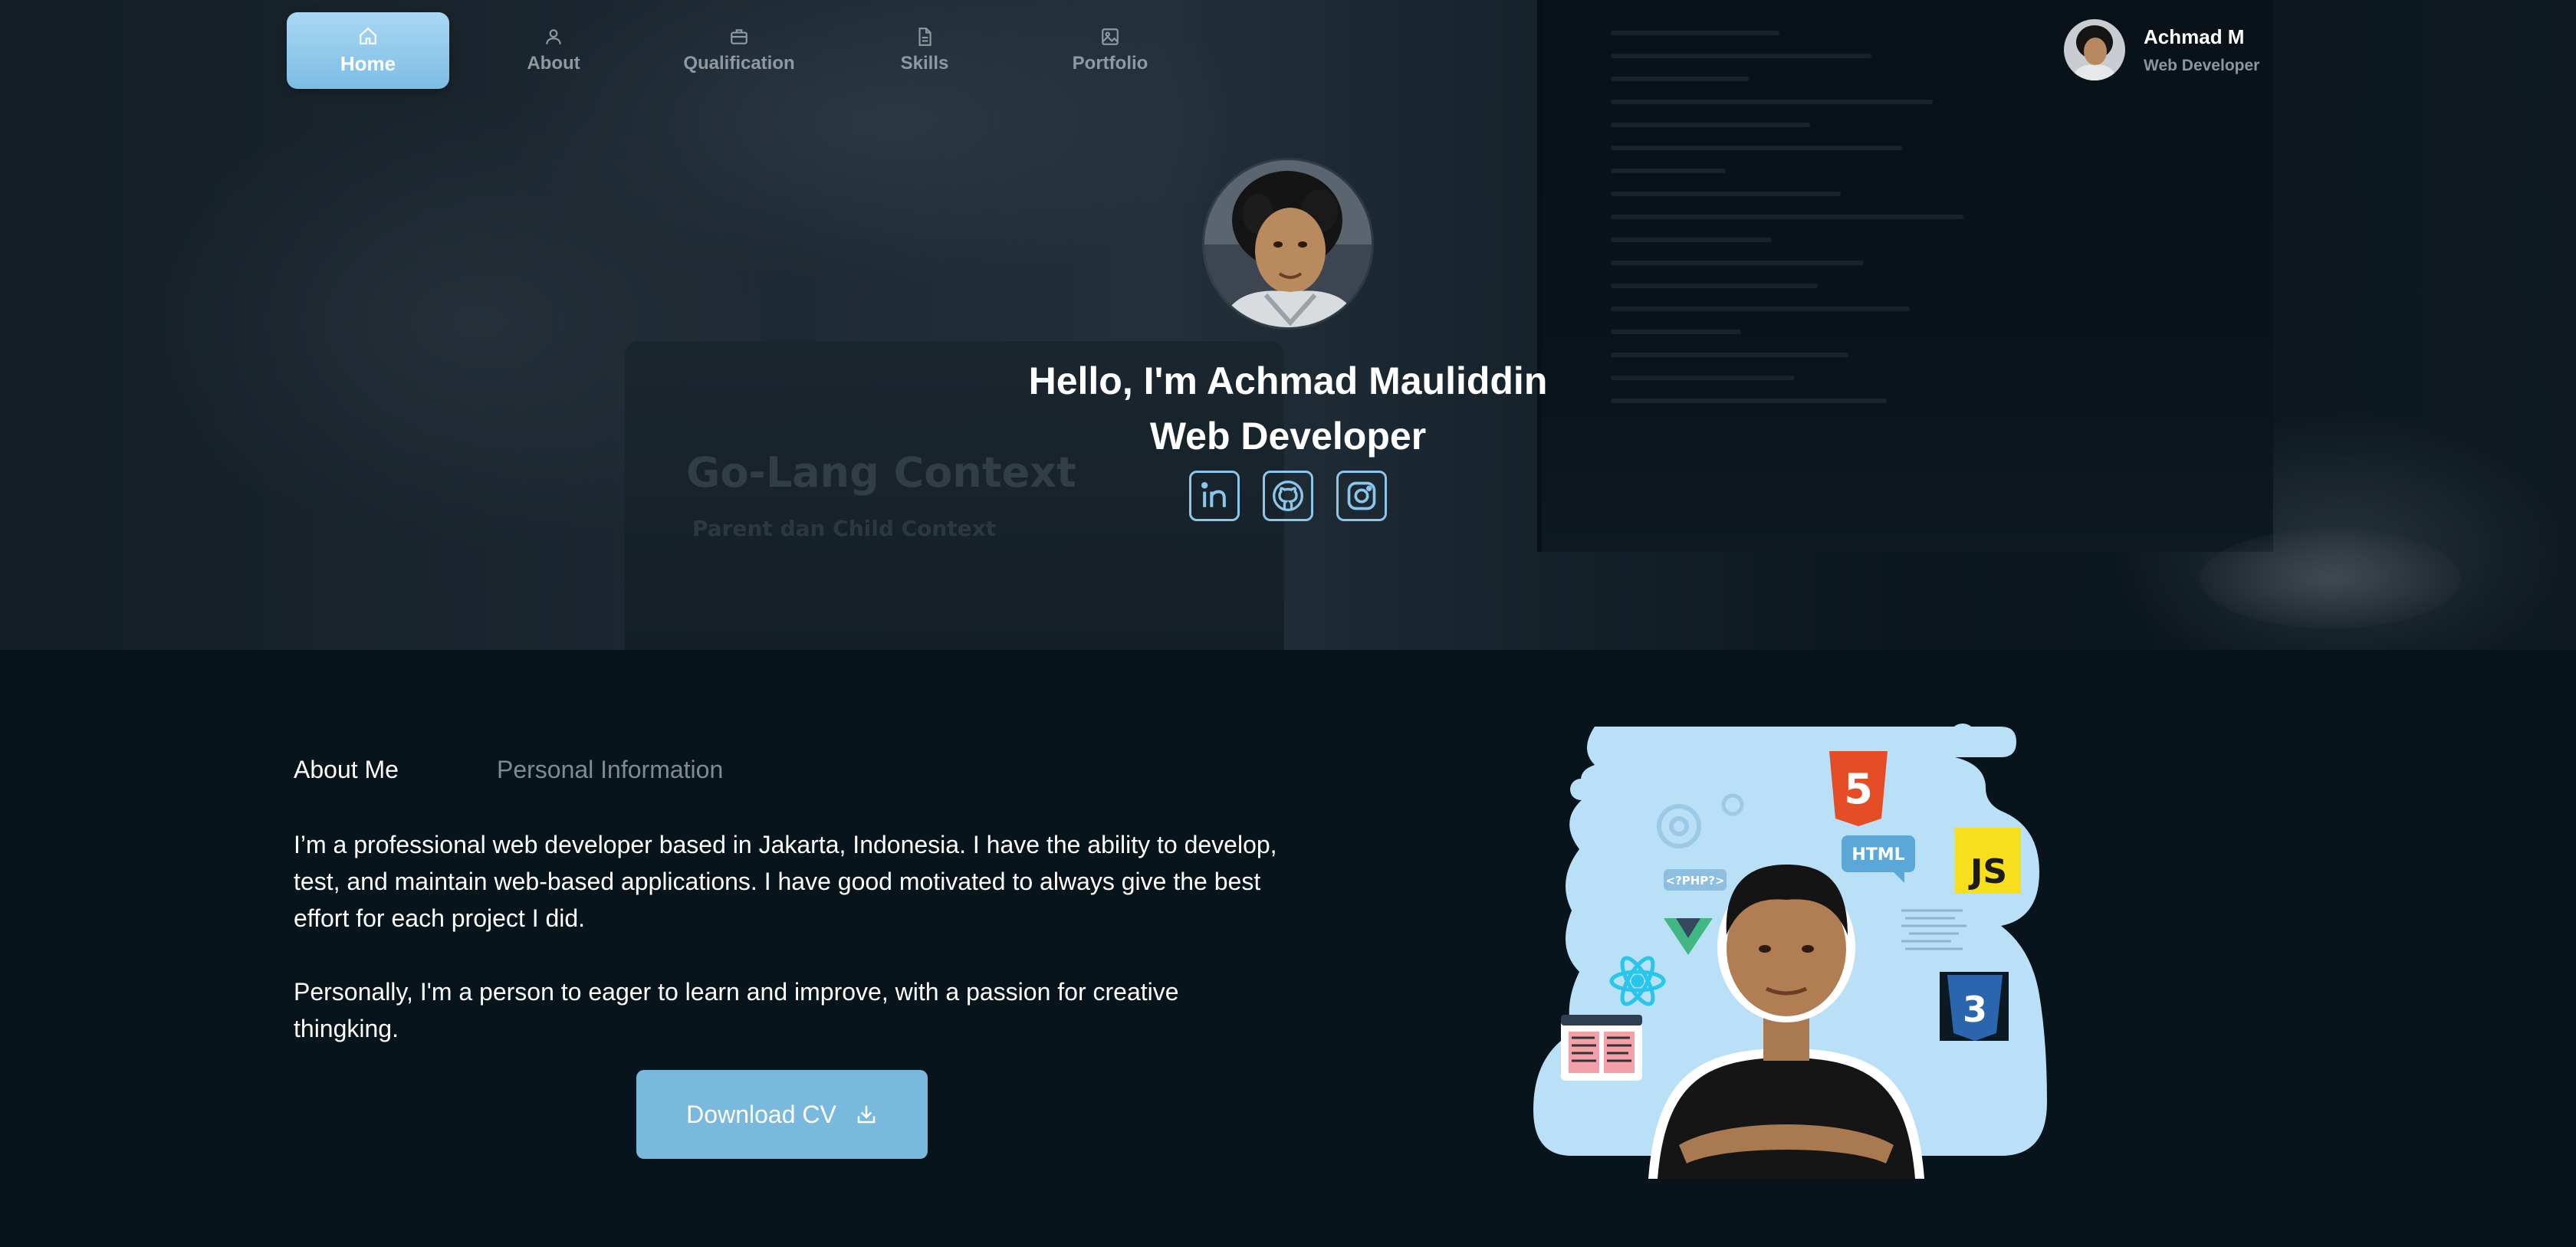 The image size is (2576, 1247). I want to click on instagram-icon, so click(1361, 495).